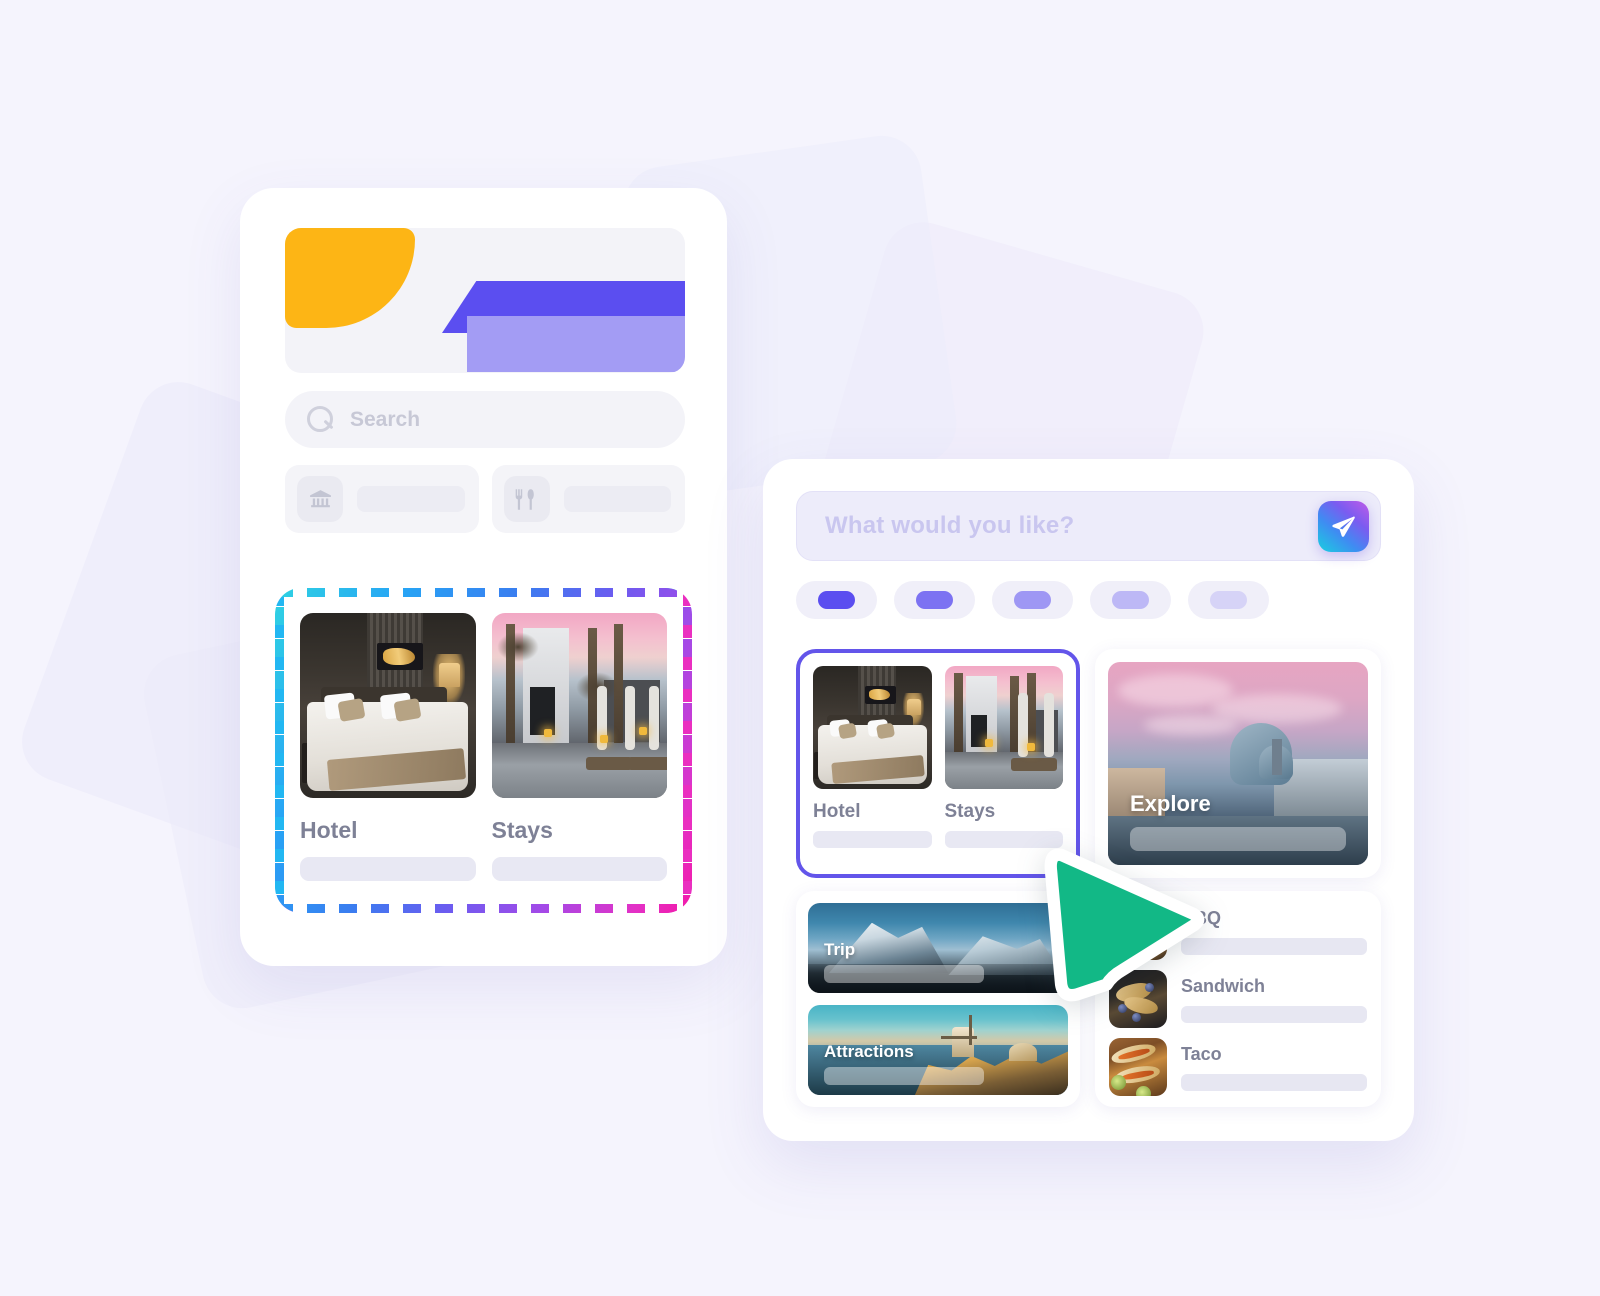  I want to click on destination-stack-card: Trip Attractions, so click(938, 999).